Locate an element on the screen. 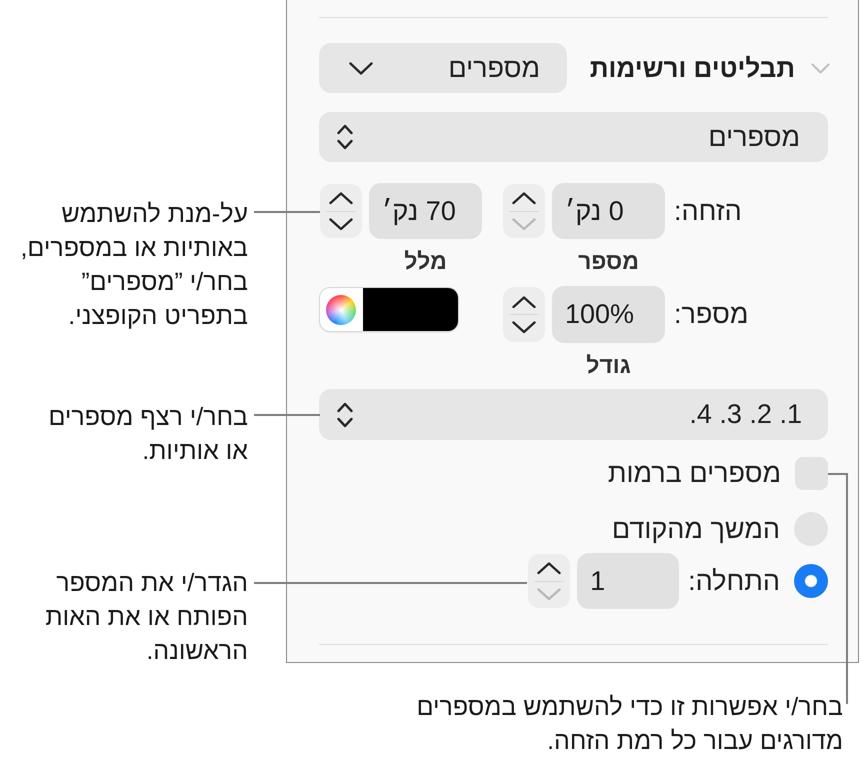 This screenshot has height=764, width=862. callout-text: הגדר/י את המספר הפותח או את האות הראשונה. is located at coordinates (146, 617).